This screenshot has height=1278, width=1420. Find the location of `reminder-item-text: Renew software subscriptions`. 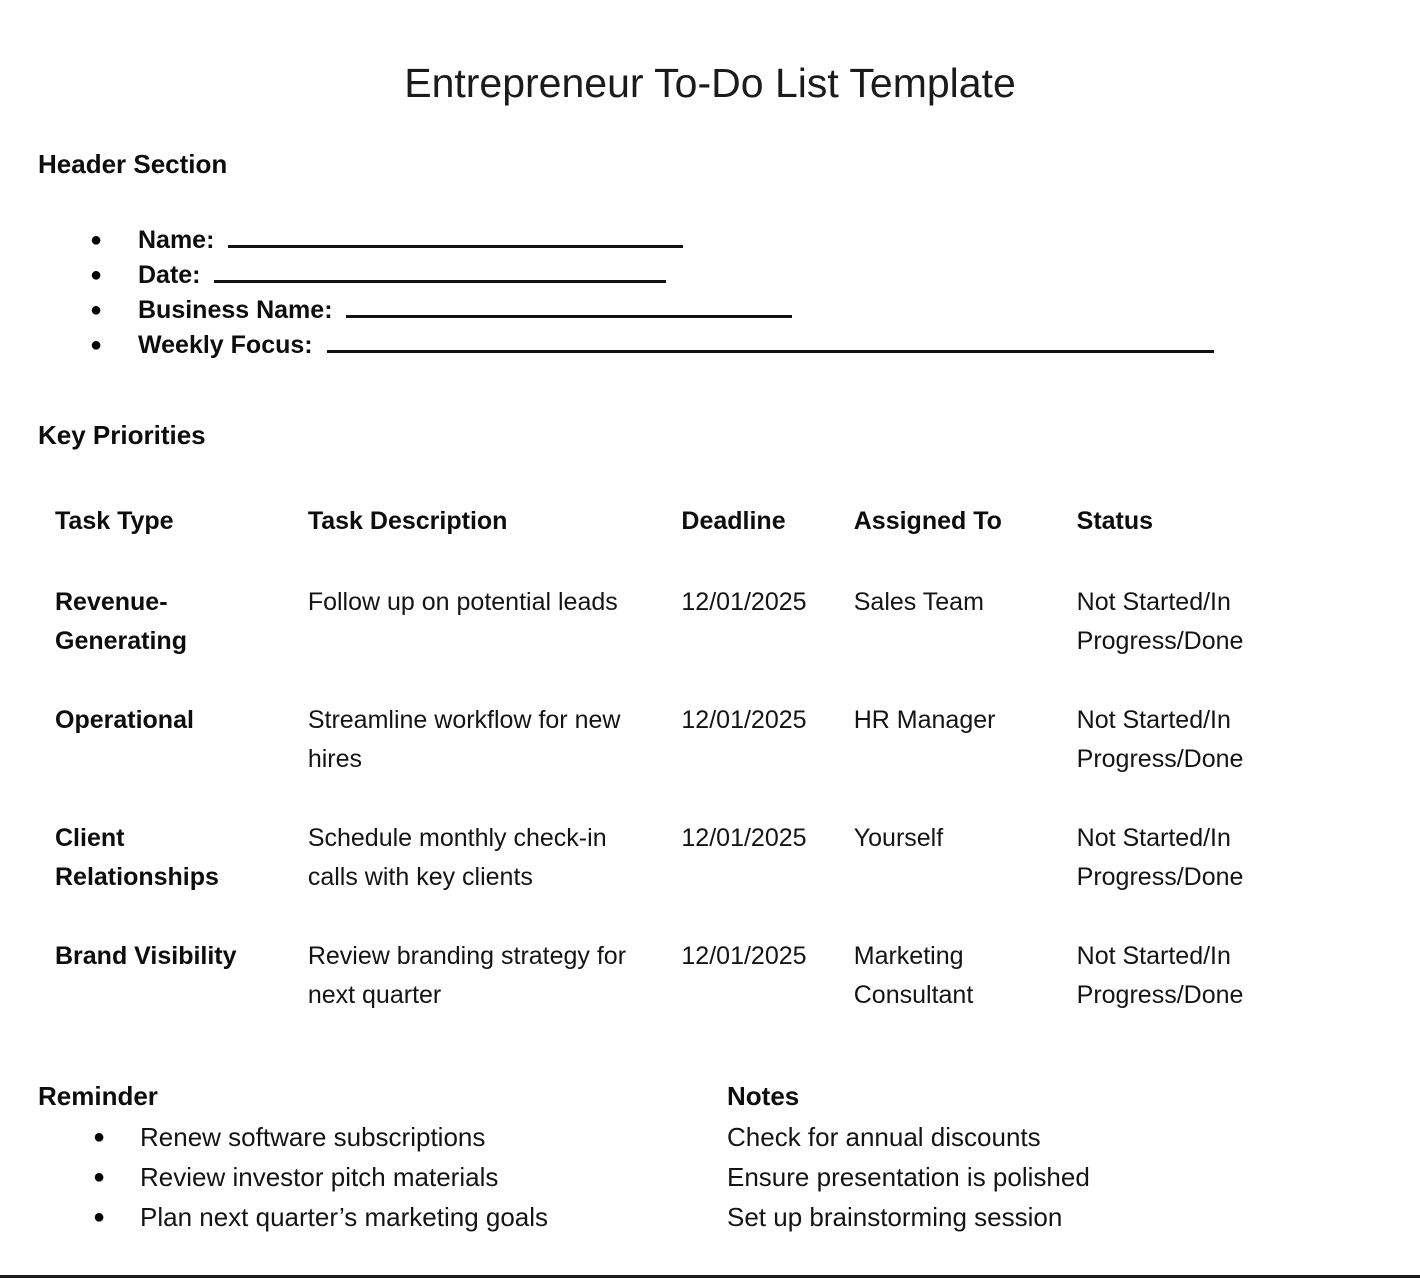

reminder-item-text: Renew software subscriptions is located at coordinates (313, 1137).